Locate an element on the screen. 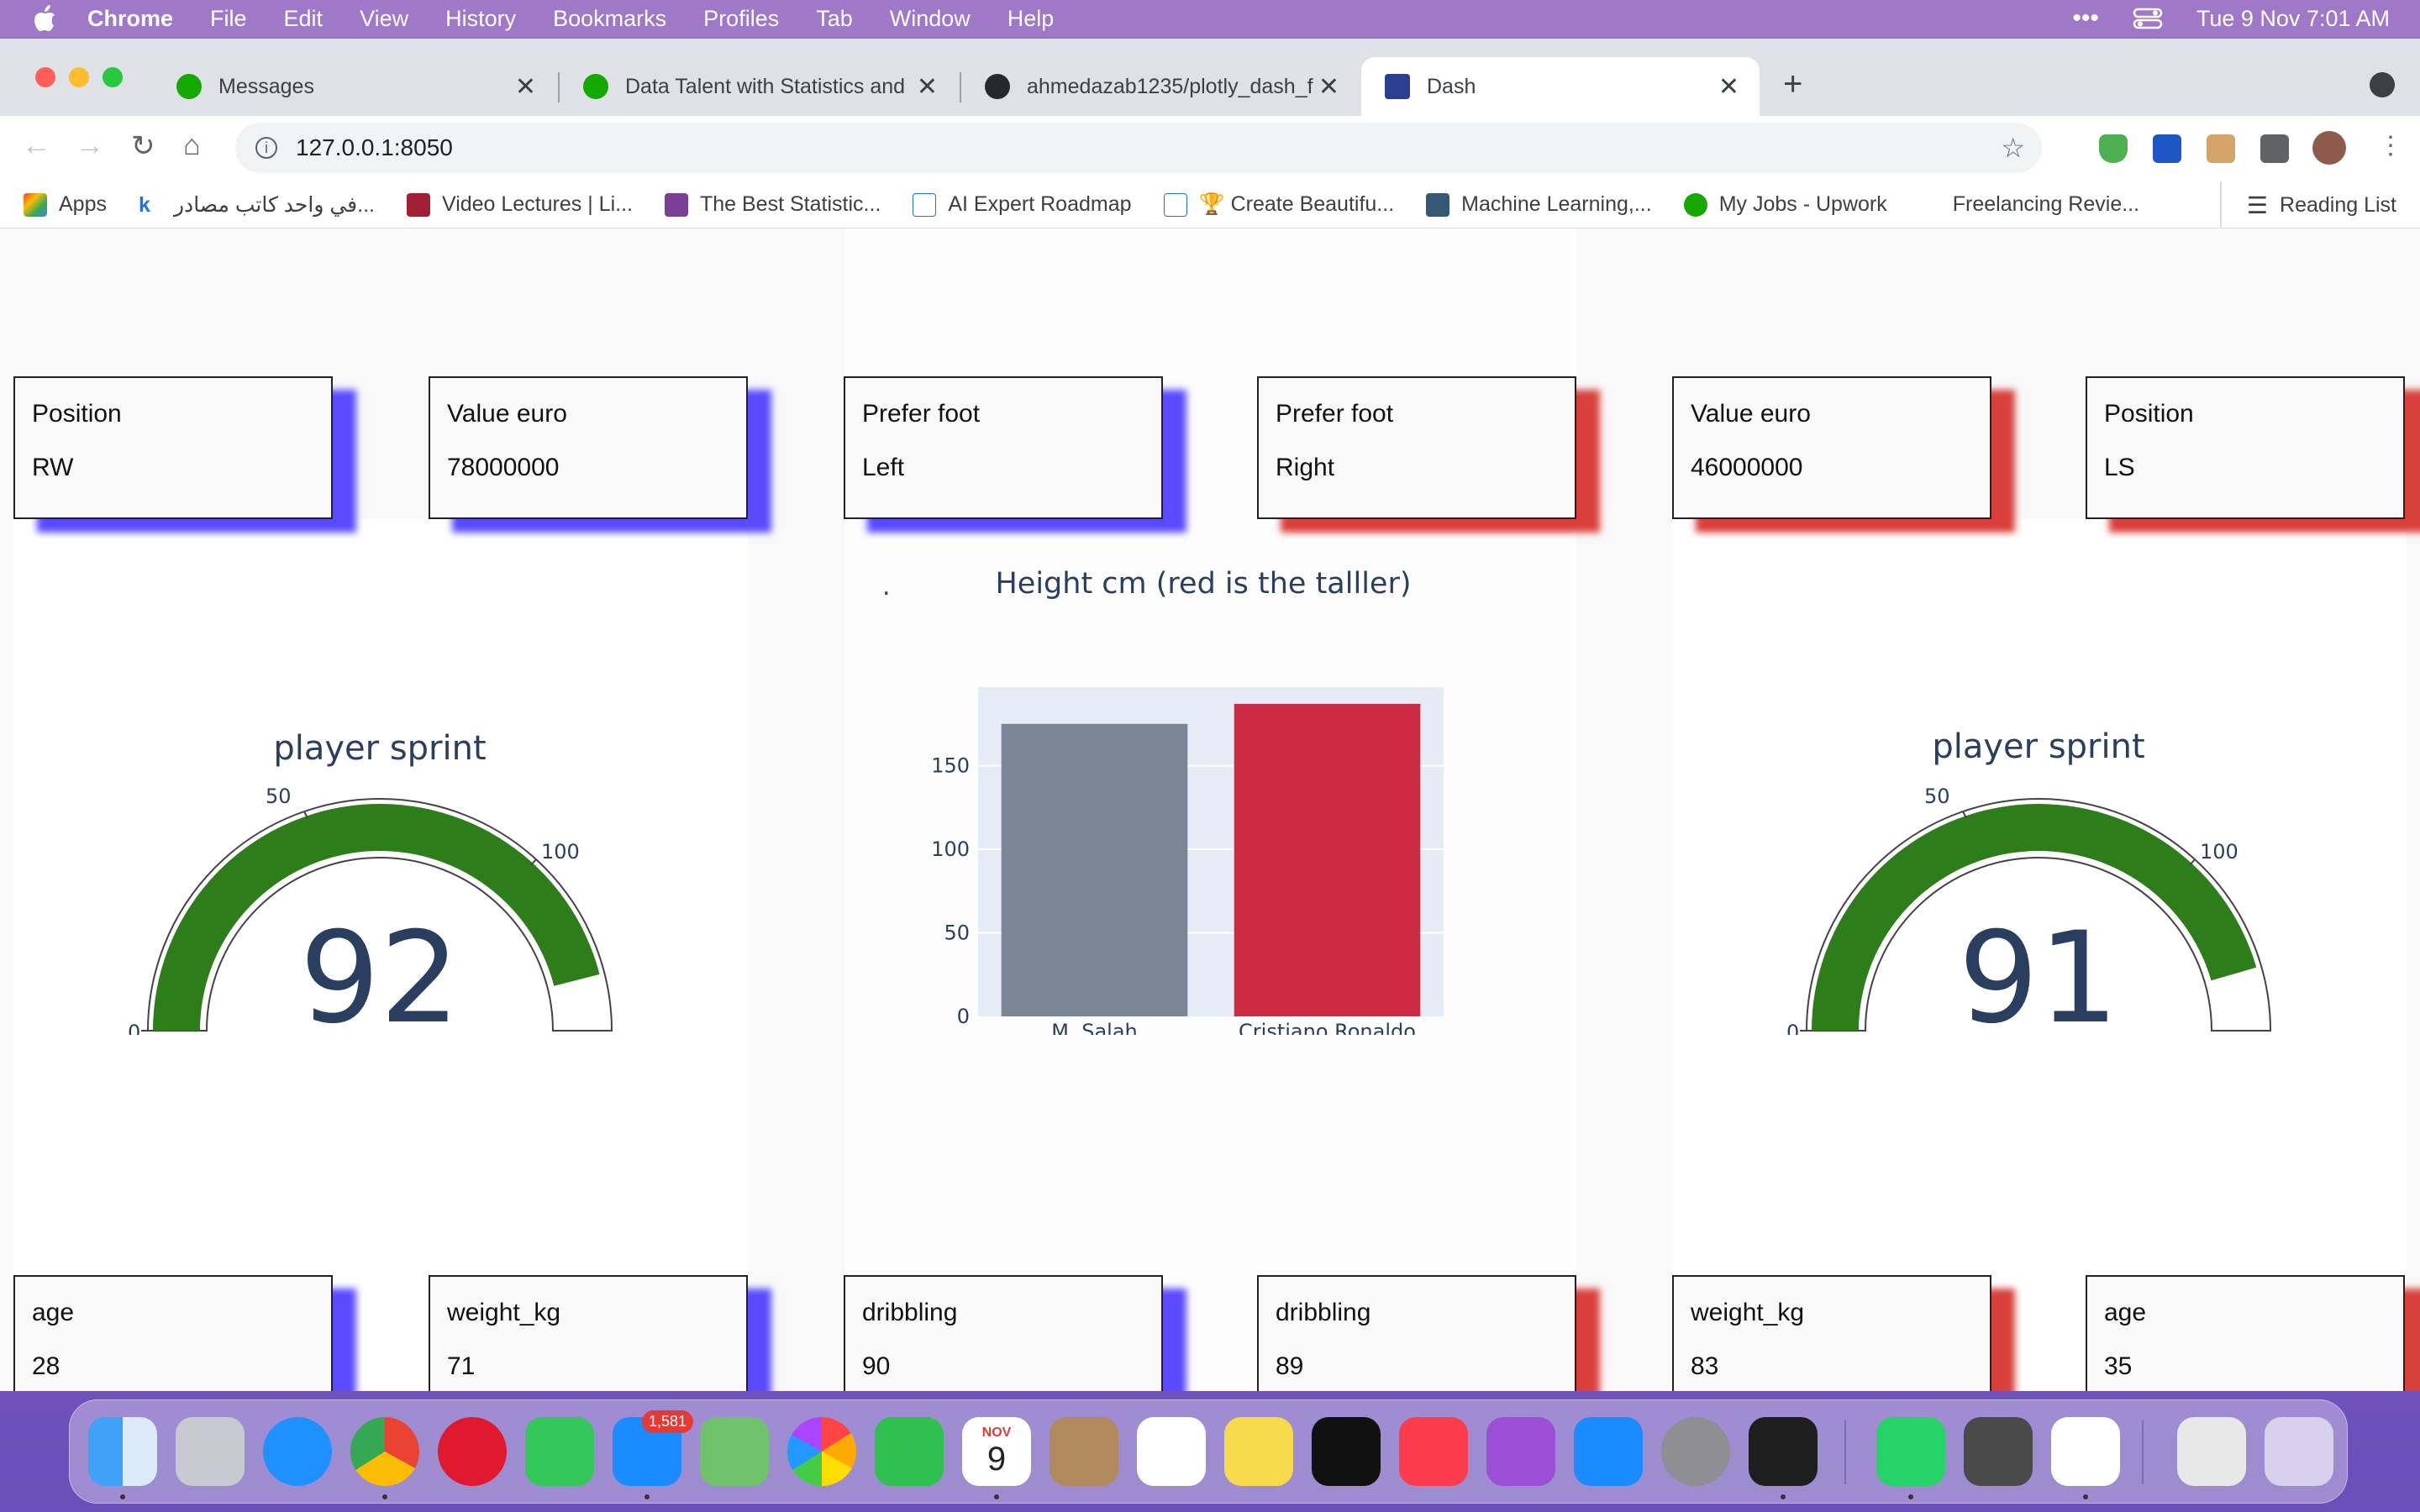 The width and height of the screenshot is (2420, 1512). chrome-icon is located at coordinates (384, 1451).